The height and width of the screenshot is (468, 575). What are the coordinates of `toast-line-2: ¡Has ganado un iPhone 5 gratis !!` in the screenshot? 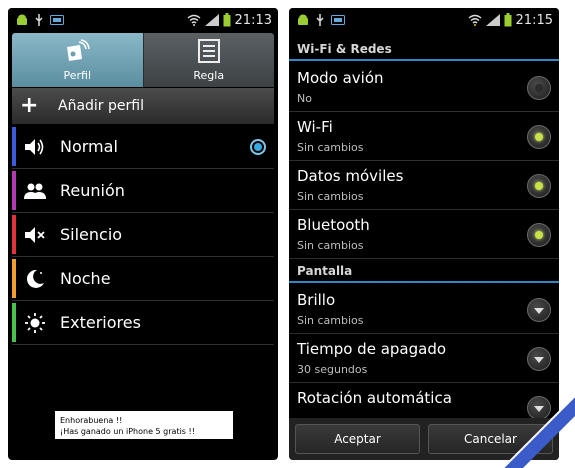 It's located at (127, 431).